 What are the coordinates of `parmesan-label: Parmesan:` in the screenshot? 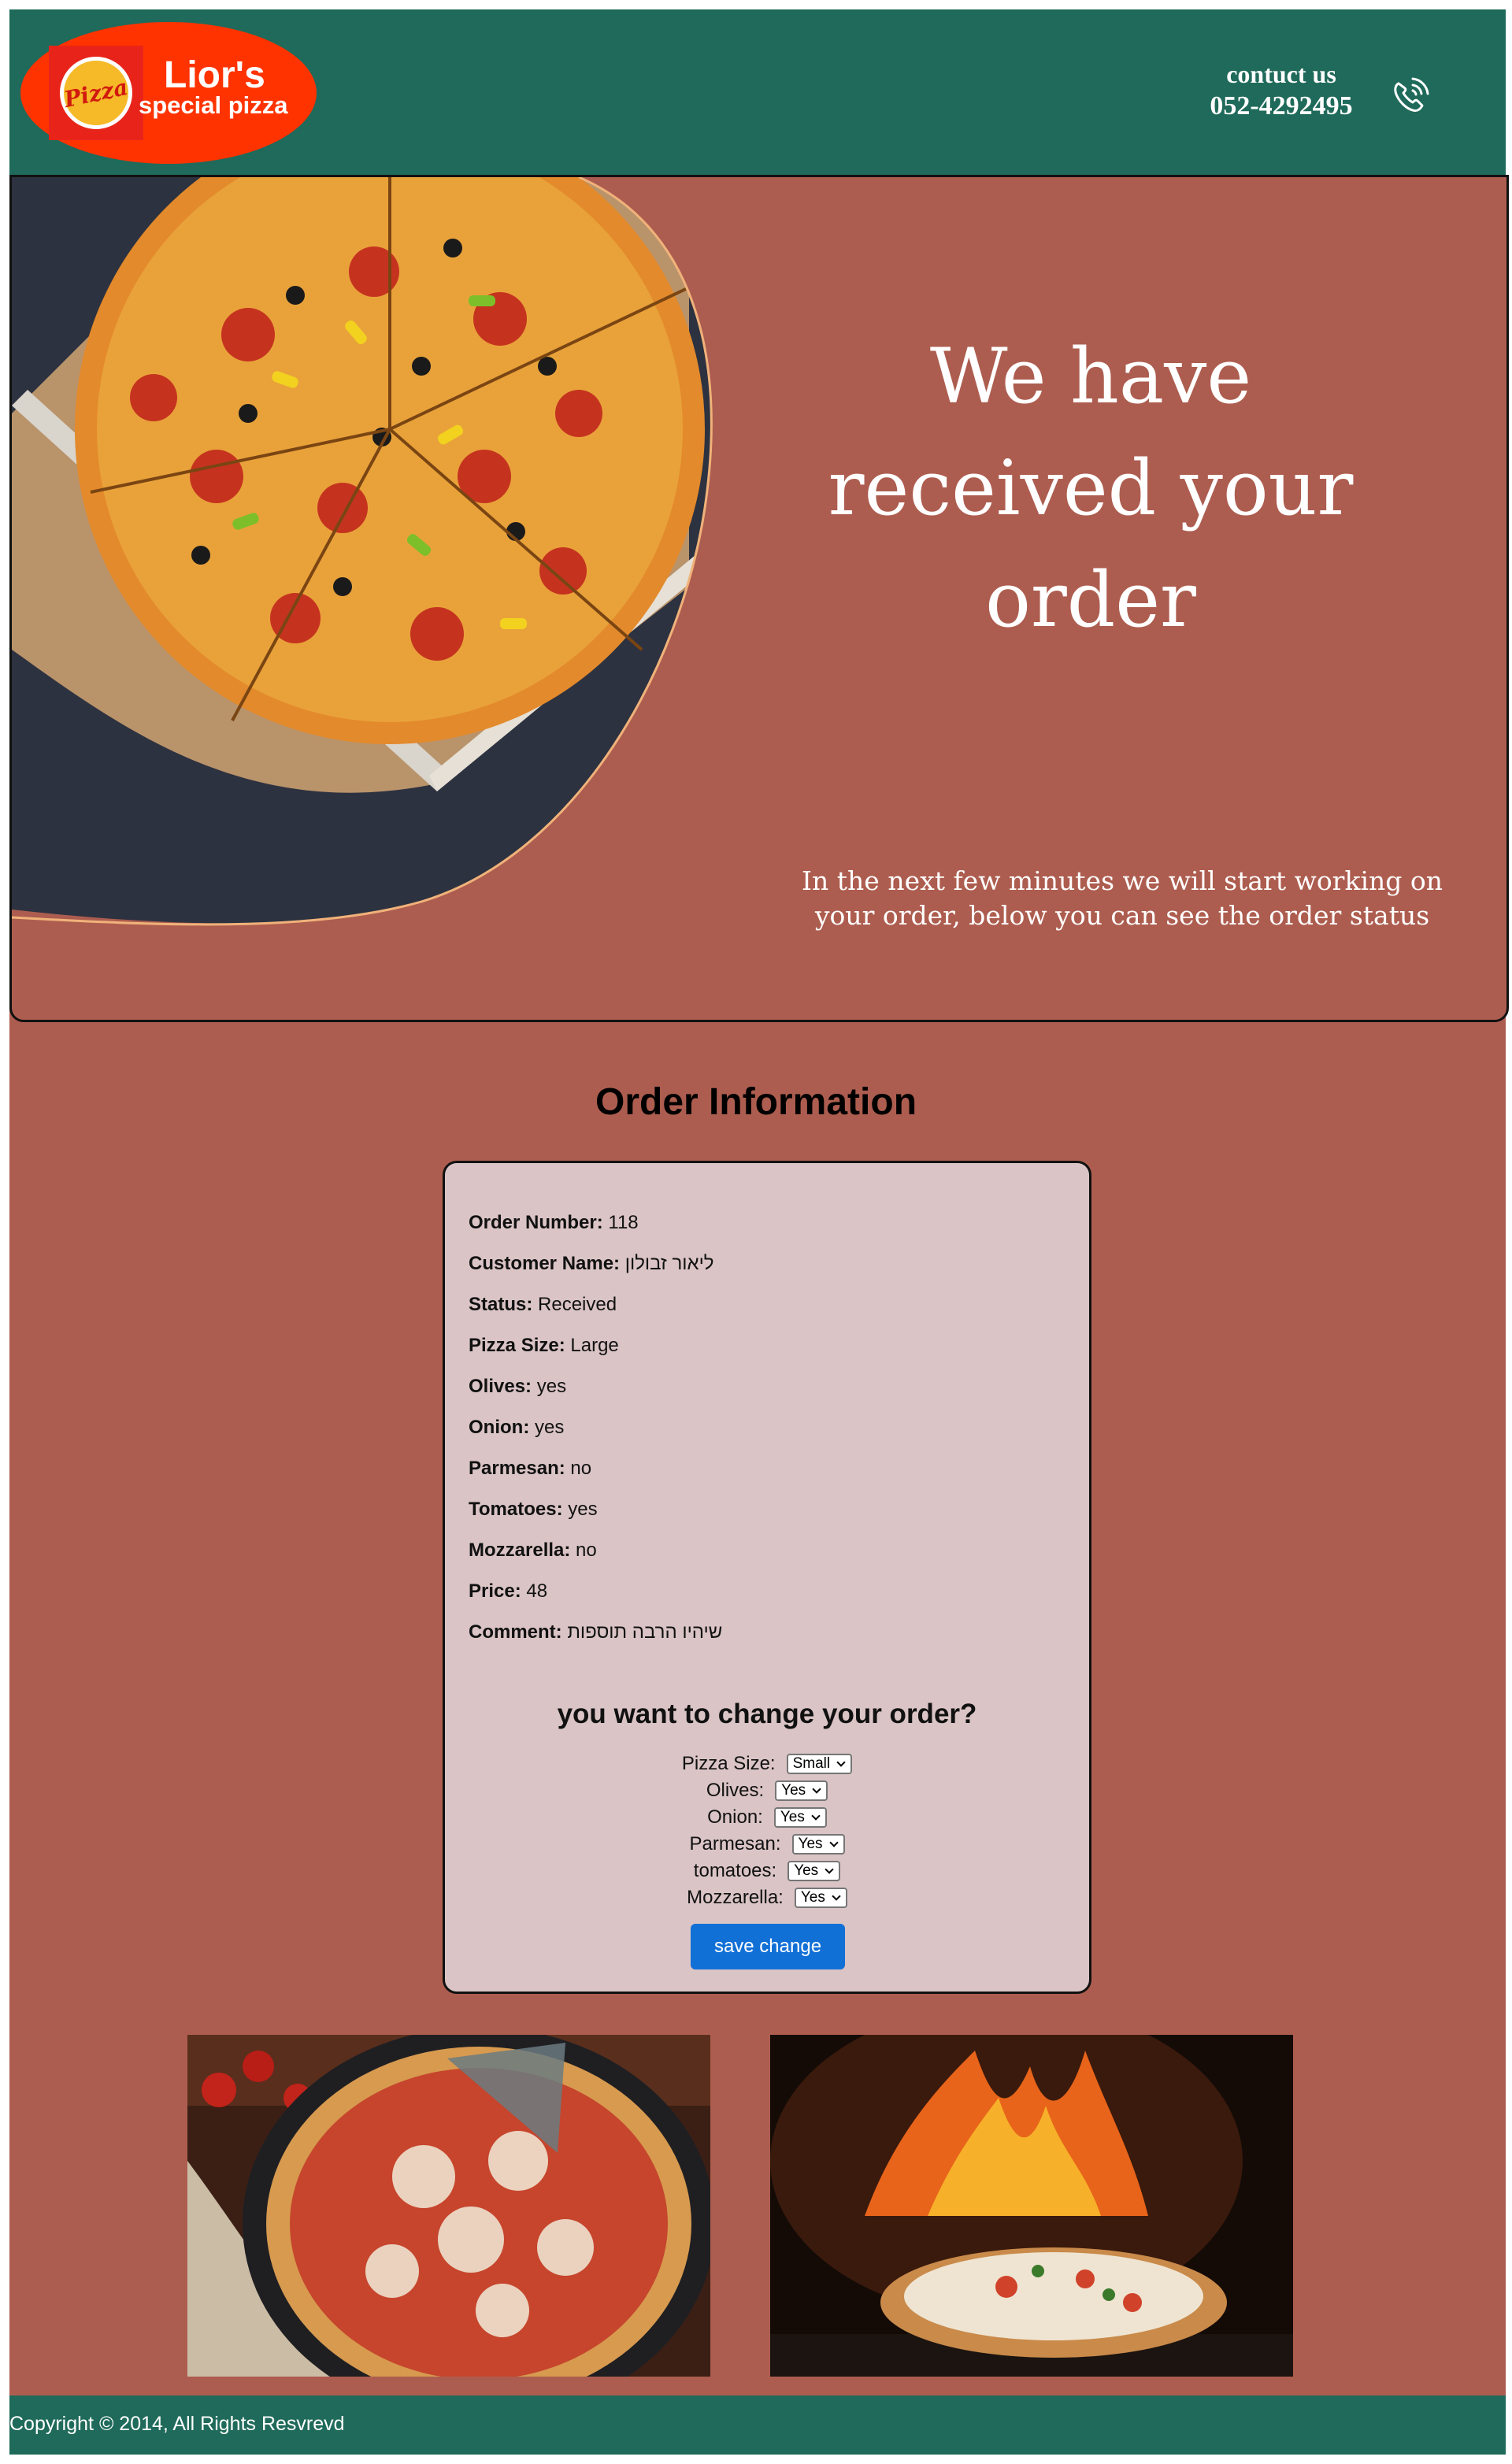 It's located at (735, 1843).